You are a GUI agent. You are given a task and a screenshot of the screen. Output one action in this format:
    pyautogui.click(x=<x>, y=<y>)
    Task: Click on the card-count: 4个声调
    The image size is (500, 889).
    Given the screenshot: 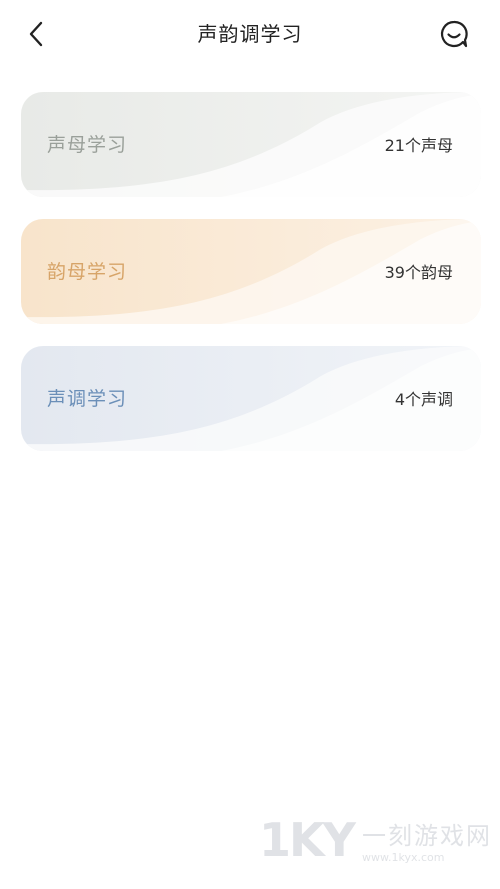 What is the action you would take?
    pyautogui.click(x=423, y=399)
    